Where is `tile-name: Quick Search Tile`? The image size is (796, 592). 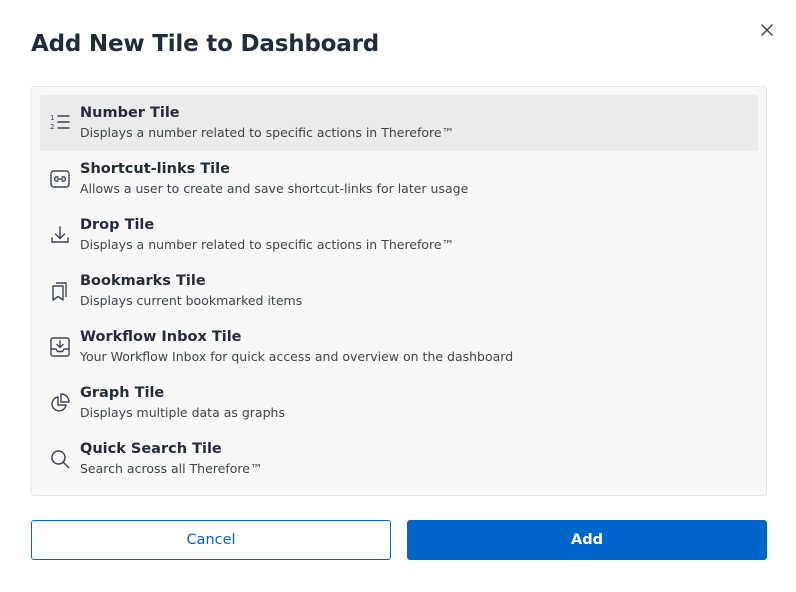
tile-name: Quick Search Tile is located at coordinates (151, 449).